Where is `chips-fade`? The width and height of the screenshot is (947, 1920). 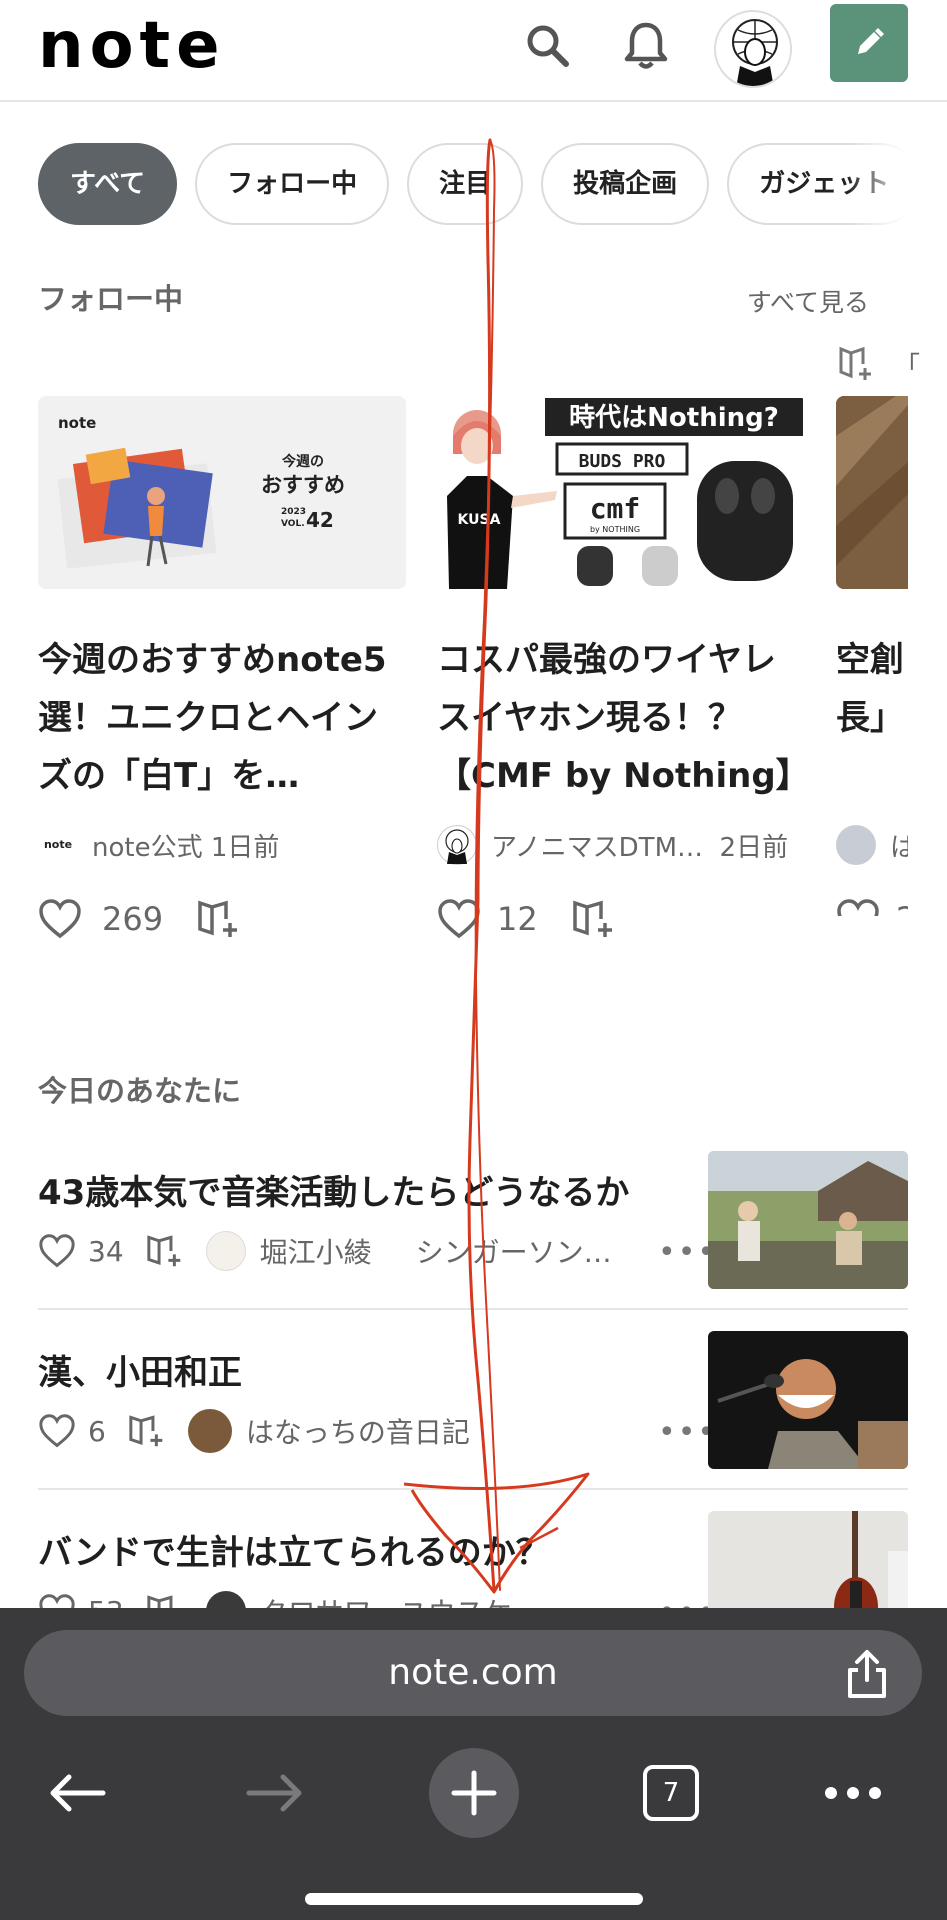 chips-fade is located at coordinates (878, 185).